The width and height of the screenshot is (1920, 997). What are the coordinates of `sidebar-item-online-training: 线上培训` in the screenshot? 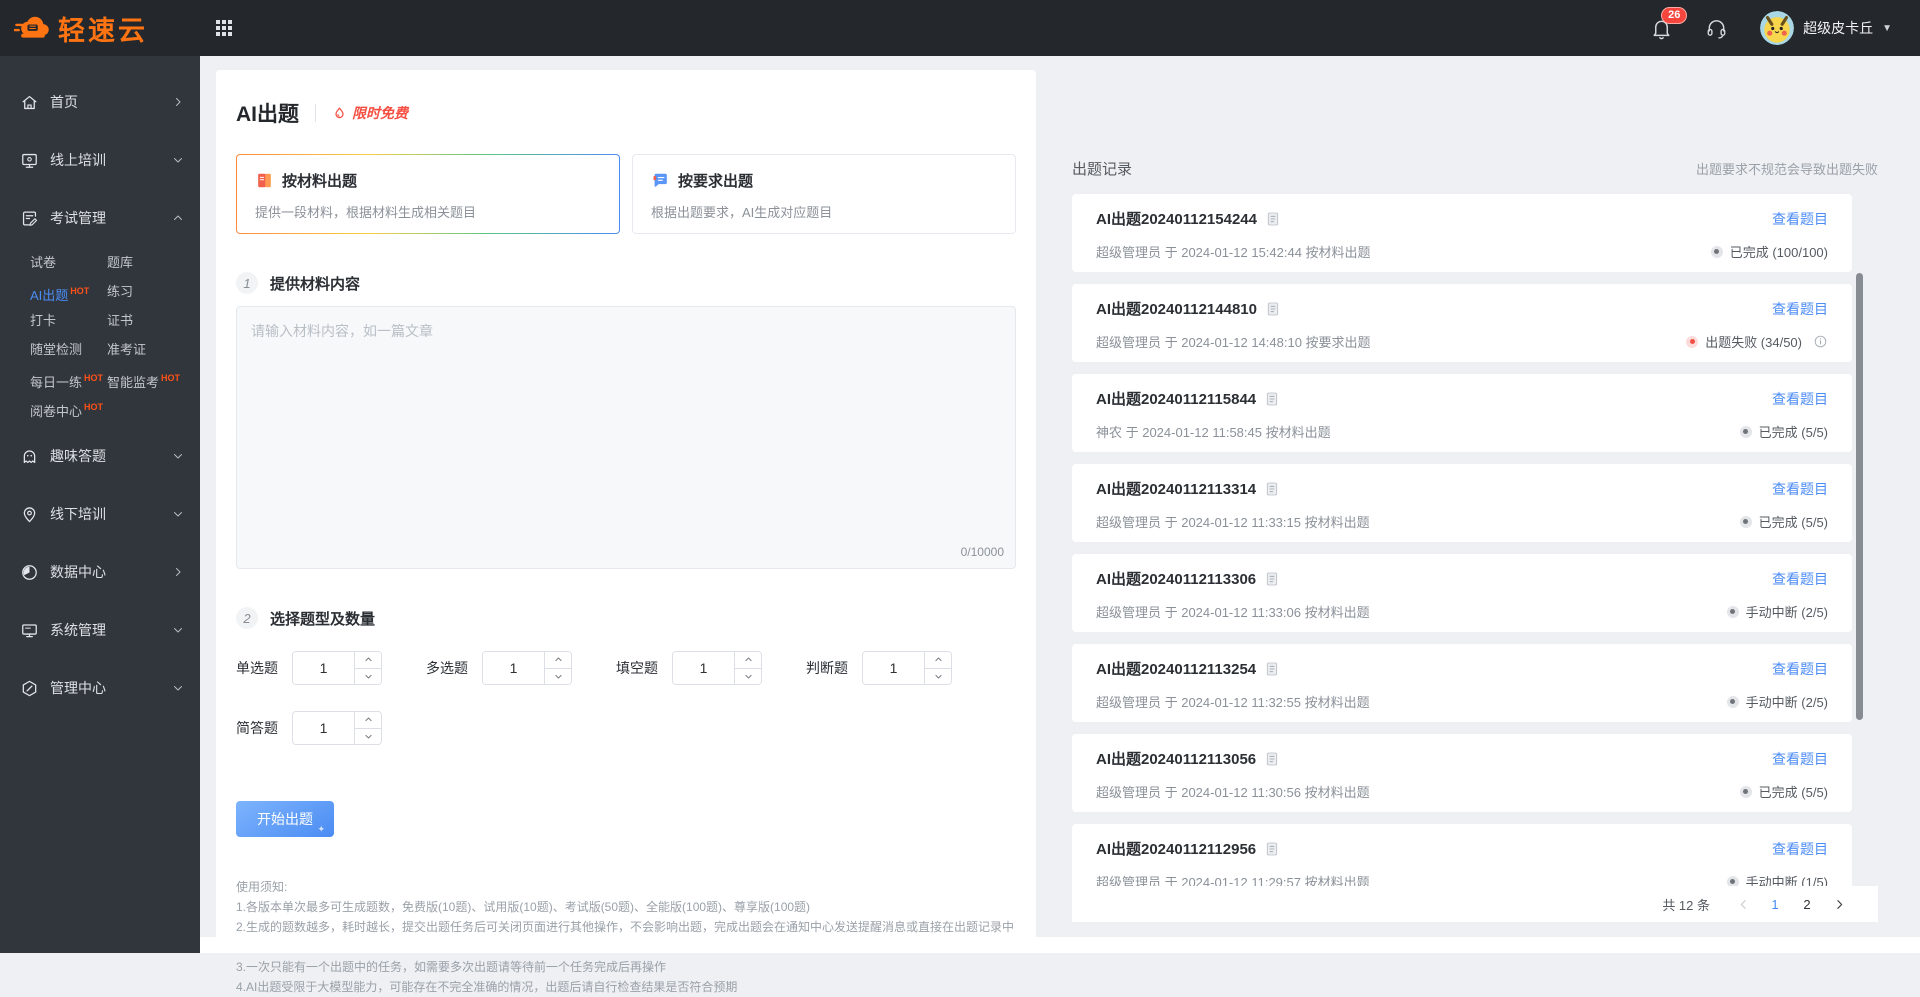 It's located at (100, 160).